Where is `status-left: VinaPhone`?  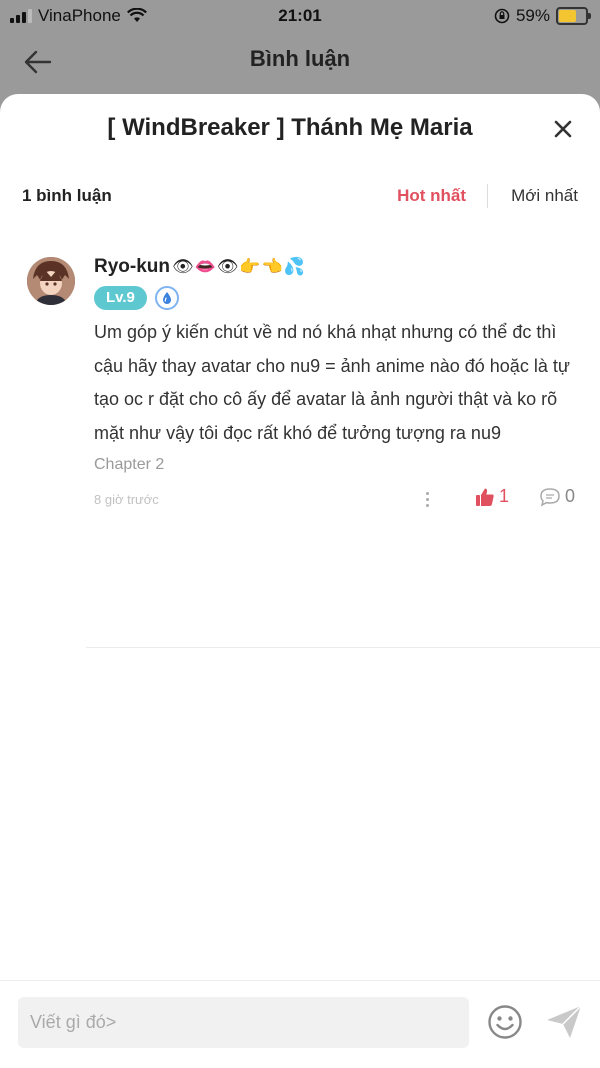 status-left: VinaPhone is located at coordinates (73, 16).